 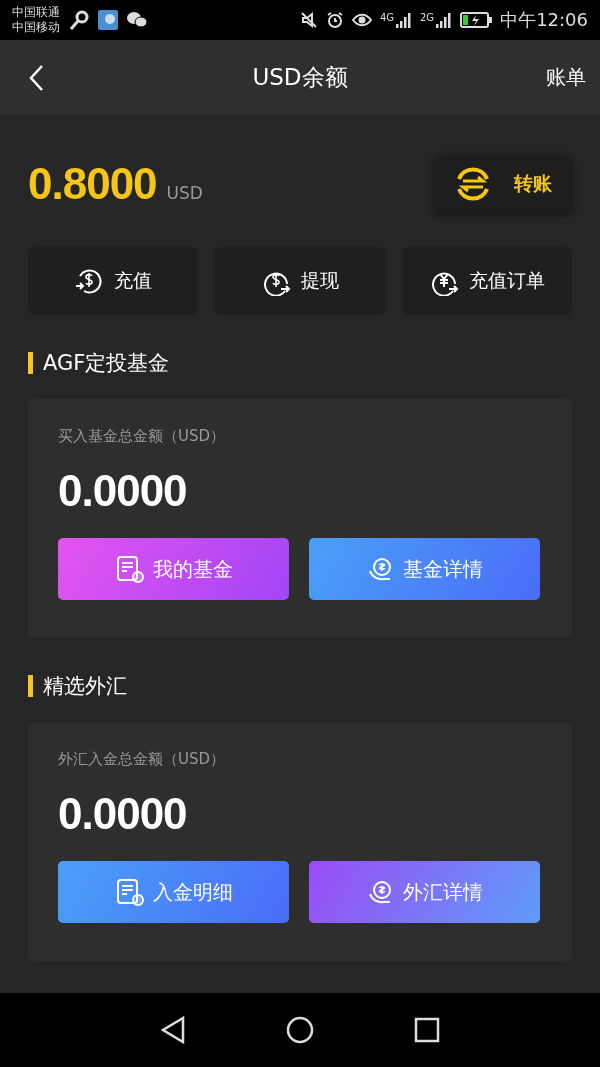 I want to click on clock-time: 中午12:06, so click(x=544, y=20).